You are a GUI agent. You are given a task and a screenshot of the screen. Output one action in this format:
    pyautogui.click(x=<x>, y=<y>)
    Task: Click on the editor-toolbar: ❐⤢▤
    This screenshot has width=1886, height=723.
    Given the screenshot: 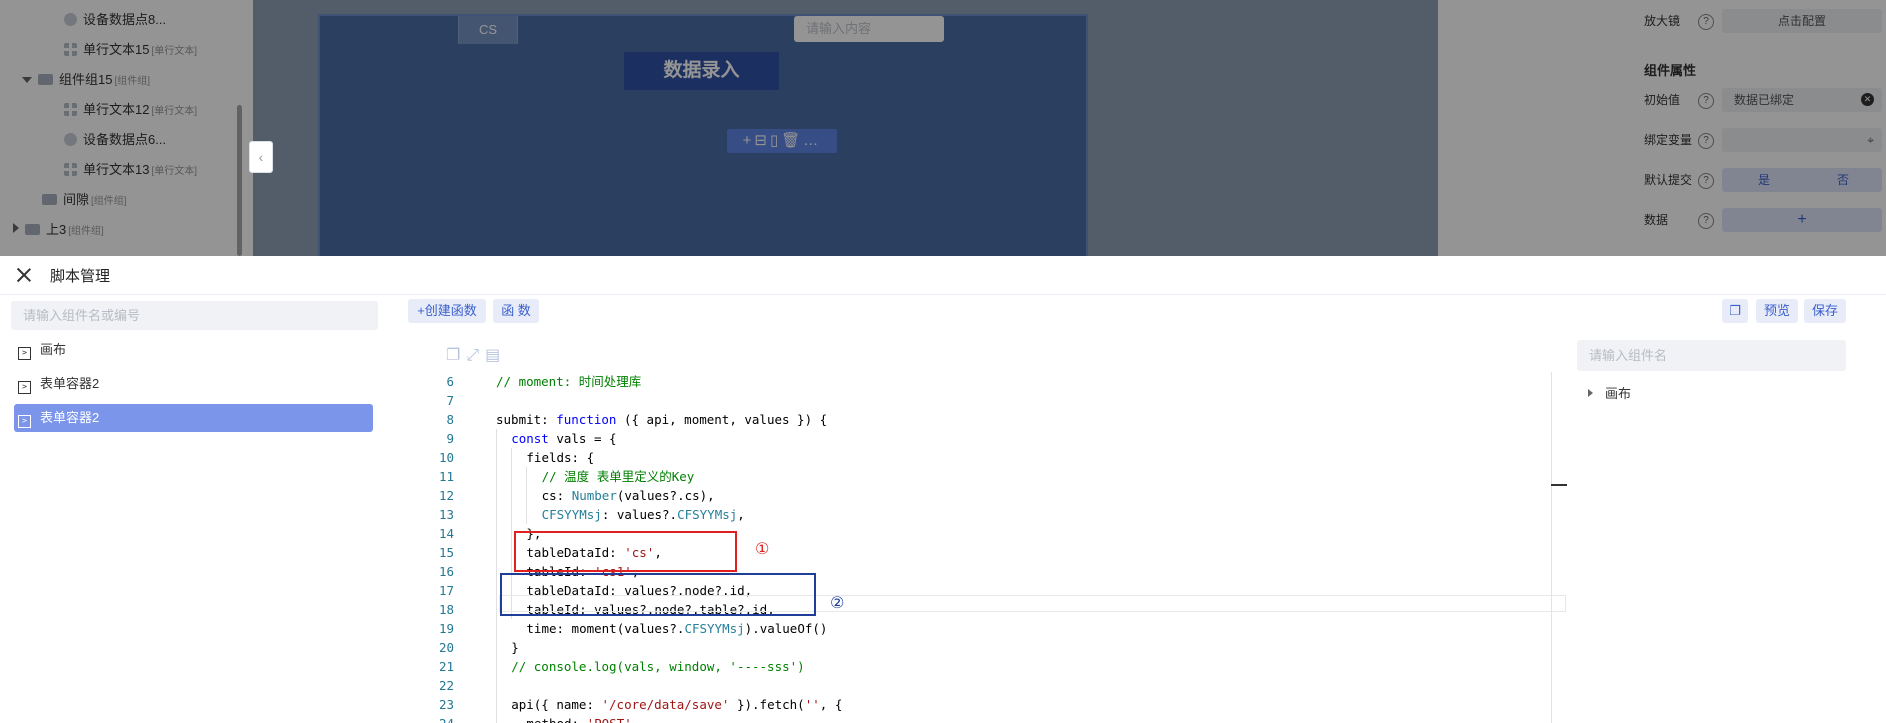 What is the action you would take?
    pyautogui.click(x=476, y=355)
    